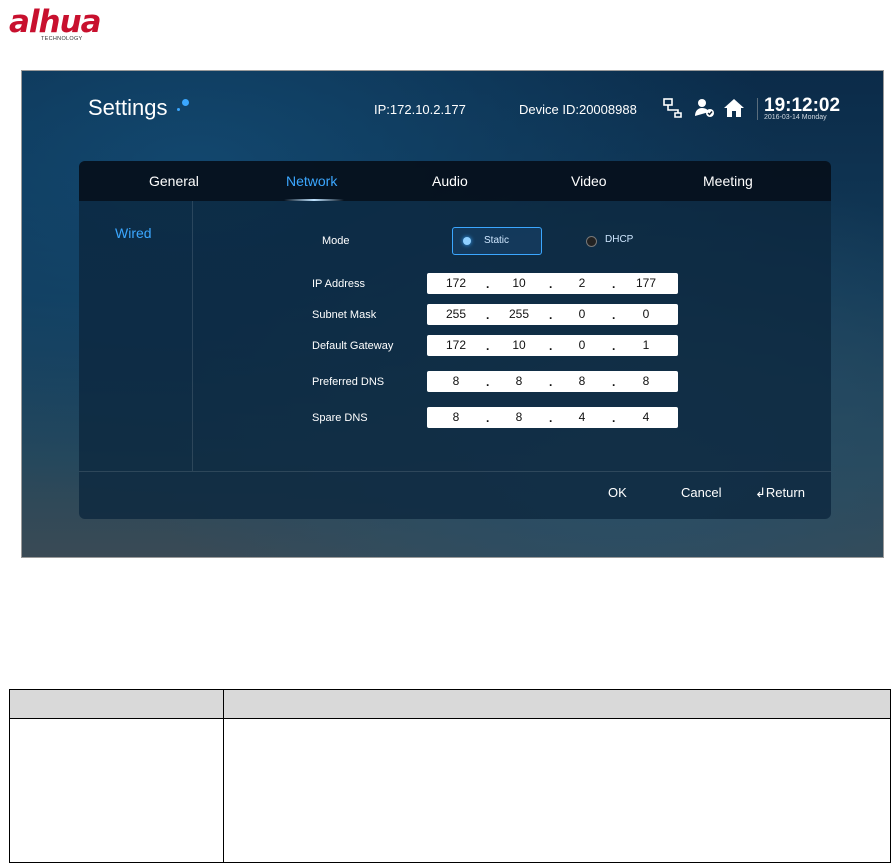 This screenshot has width=891, height=864. What do you see at coordinates (344, 315) in the screenshot?
I see `subnet-mask-label: Subnet Mask` at bounding box center [344, 315].